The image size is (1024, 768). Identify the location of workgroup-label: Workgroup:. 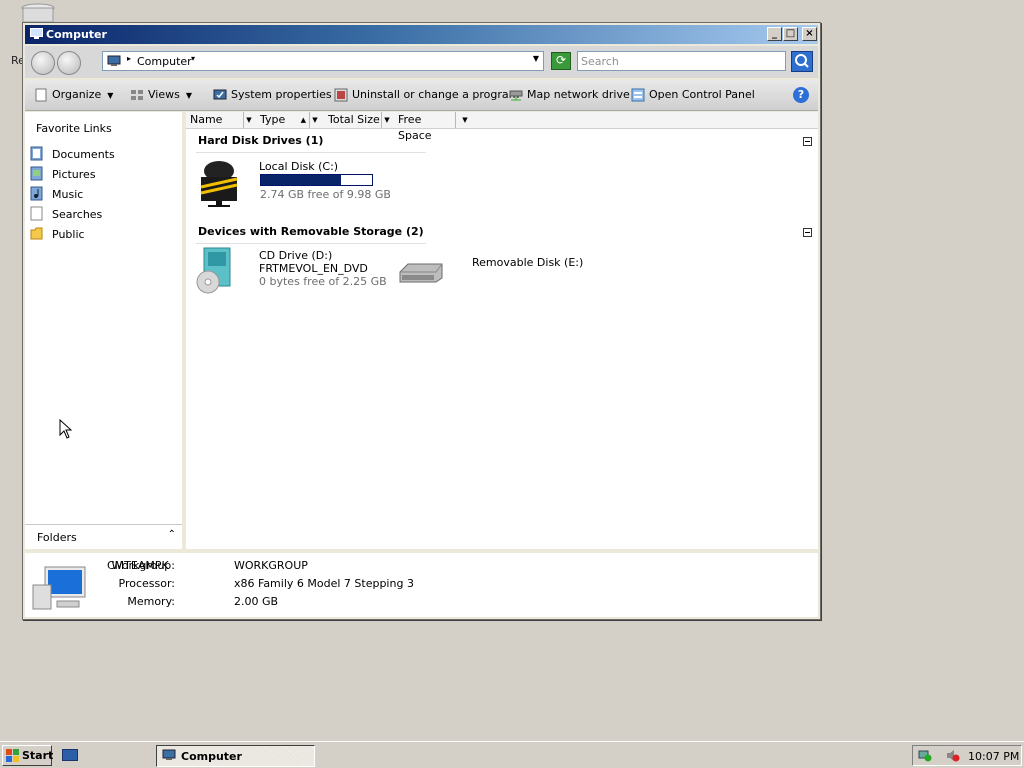
(143, 565).